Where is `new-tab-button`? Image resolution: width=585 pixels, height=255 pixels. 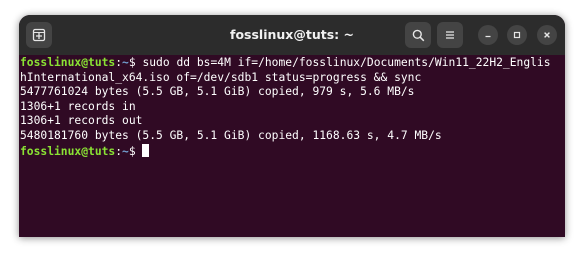
new-tab-button is located at coordinates (39, 35).